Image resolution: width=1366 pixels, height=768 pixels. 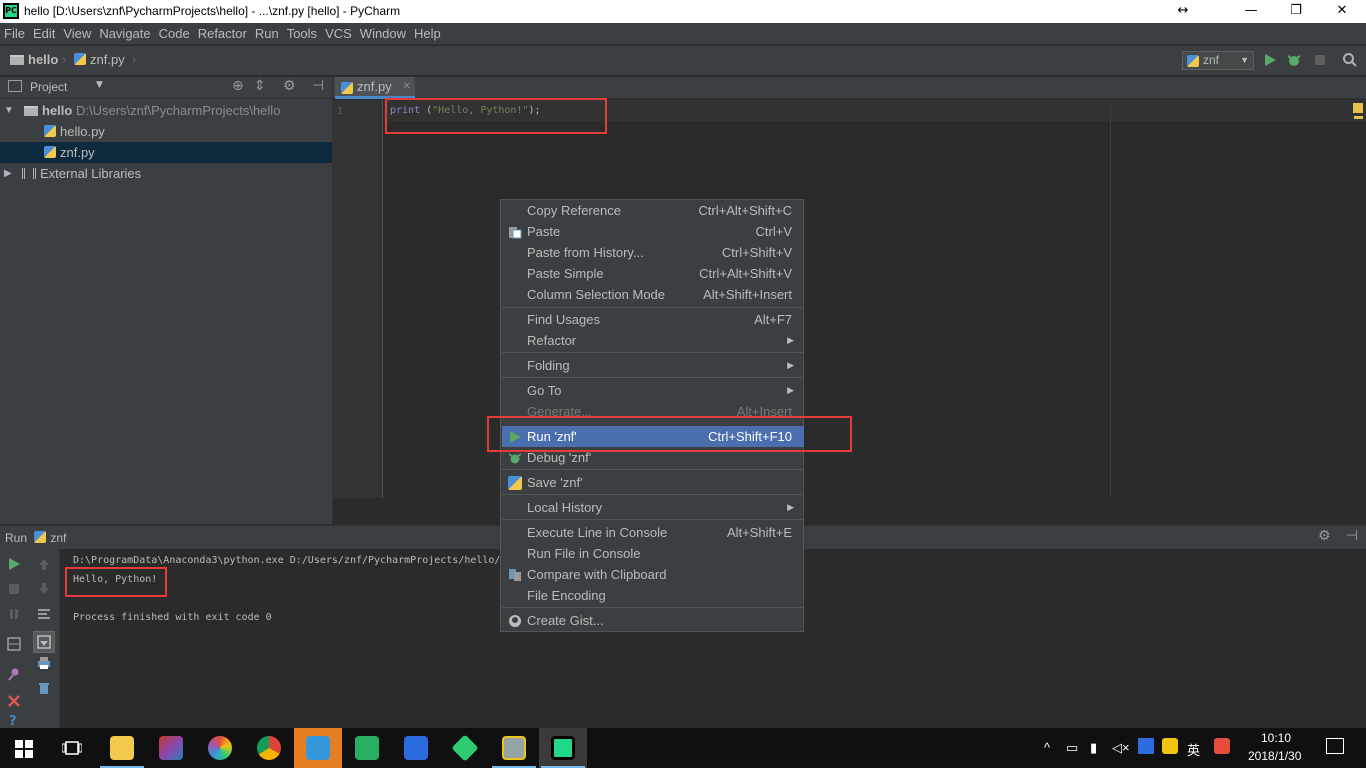 What do you see at coordinates (1146, 746) in the screenshot?
I see `wps-tray-icon` at bounding box center [1146, 746].